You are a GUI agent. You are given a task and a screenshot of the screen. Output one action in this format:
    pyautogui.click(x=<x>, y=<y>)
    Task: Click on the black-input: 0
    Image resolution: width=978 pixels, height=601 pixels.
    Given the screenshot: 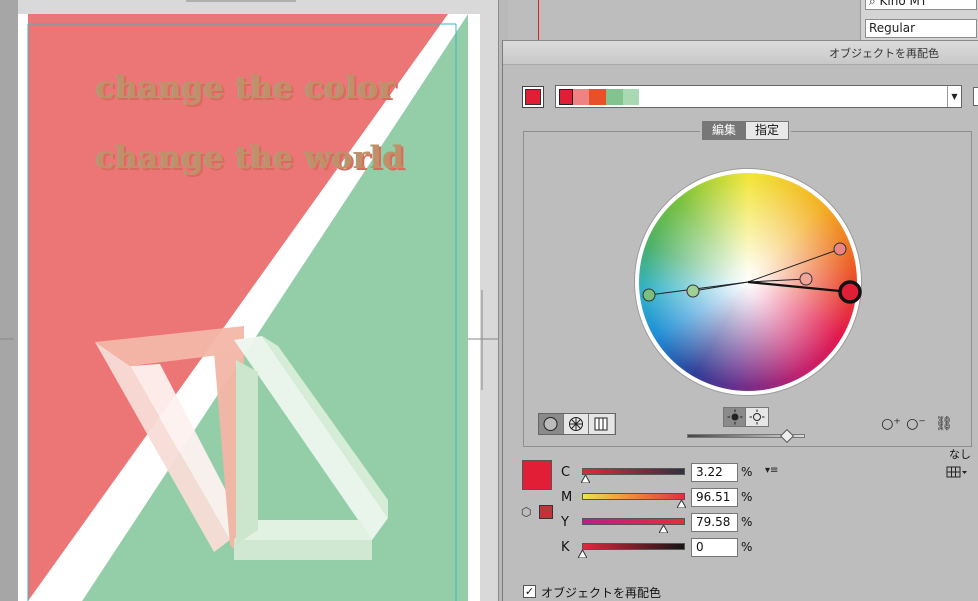 What is the action you would take?
    pyautogui.click(x=714, y=547)
    